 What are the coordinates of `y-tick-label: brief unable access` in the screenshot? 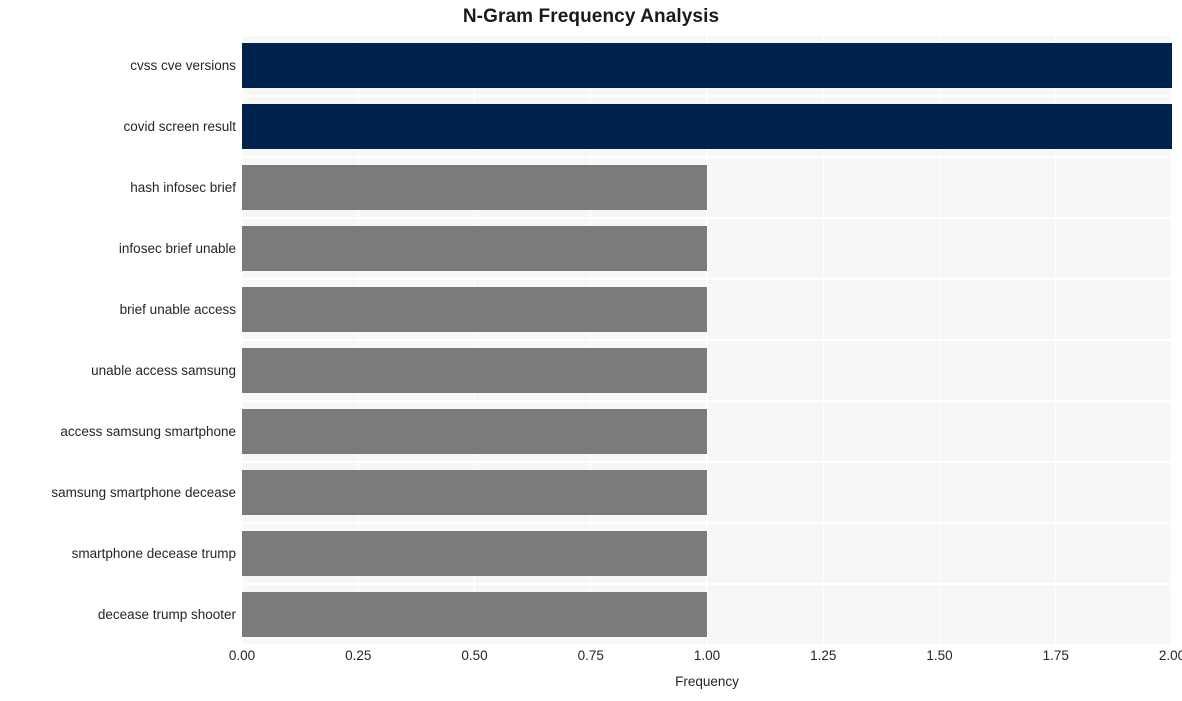 It's located at (177, 309).